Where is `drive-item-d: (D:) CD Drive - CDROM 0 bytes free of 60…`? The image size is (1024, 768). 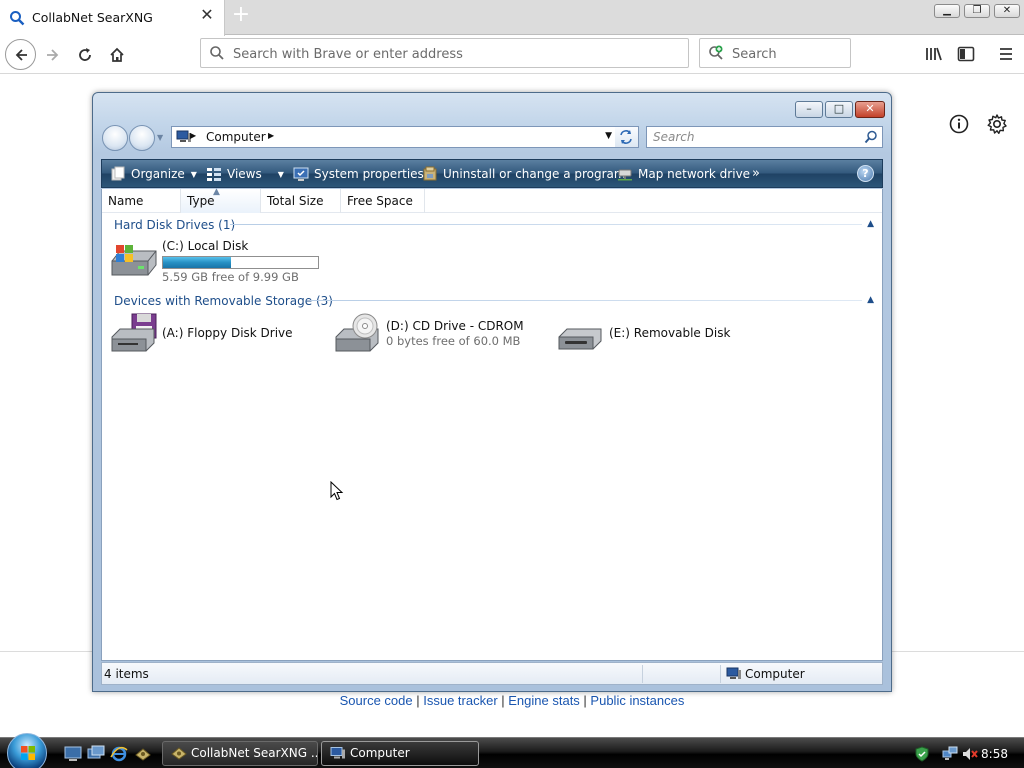
drive-item-d: (D:) CD Drive - CDROM 0 bytes free of 60… is located at coordinates (437, 335).